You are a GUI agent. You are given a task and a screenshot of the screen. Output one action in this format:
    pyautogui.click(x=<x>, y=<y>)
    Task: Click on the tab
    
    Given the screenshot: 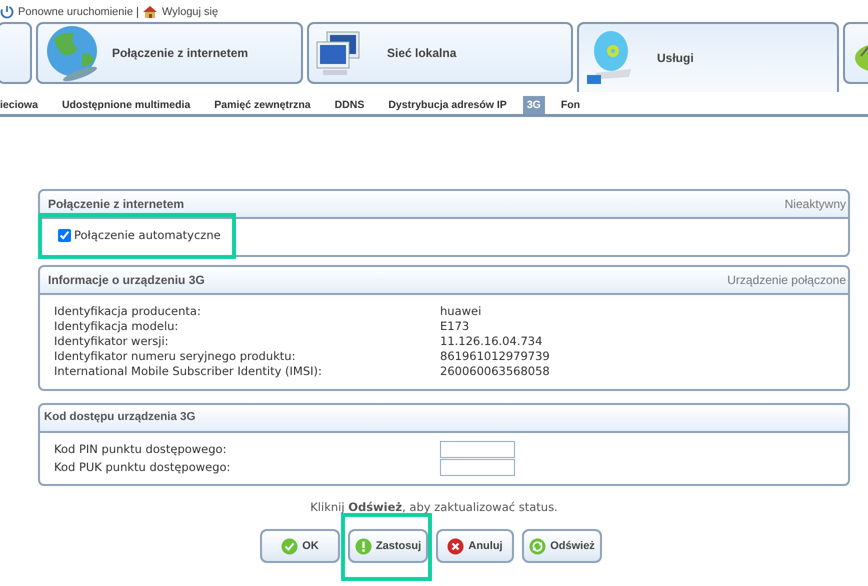 What is the action you would take?
    pyautogui.click(x=16, y=53)
    